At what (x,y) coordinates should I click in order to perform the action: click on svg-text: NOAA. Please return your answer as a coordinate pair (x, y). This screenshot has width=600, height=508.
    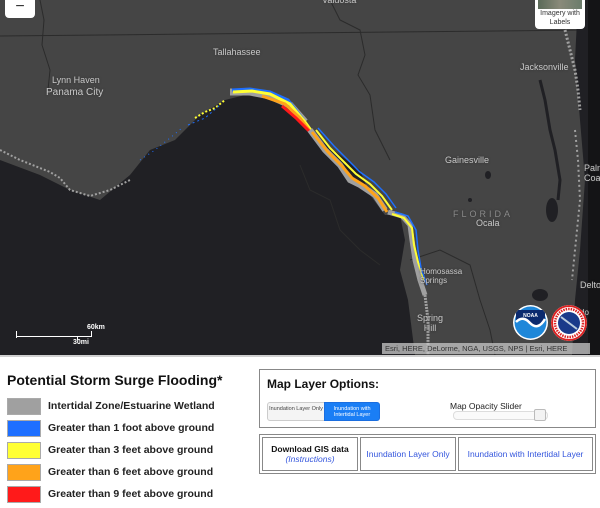
    Looking at the image, I should click on (530, 316).